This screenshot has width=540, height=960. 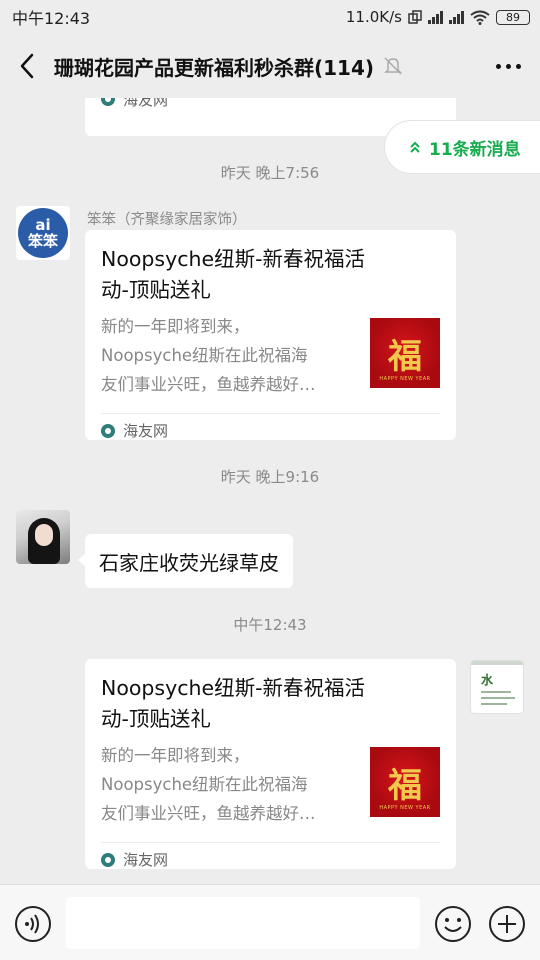 I want to click on net-speed: 11.0K/s, so click(x=373, y=17).